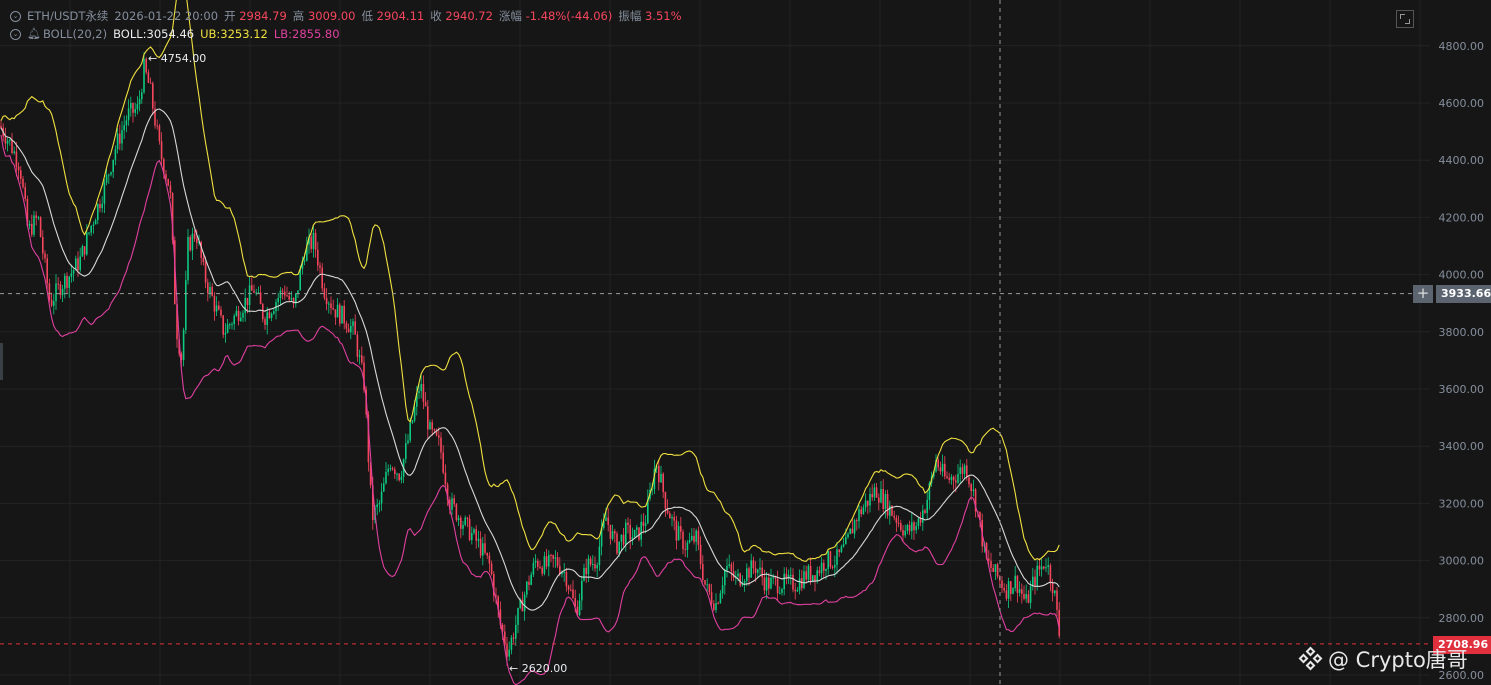 The height and width of the screenshot is (685, 1491). What do you see at coordinates (663, 16) in the screenshot?
I see `amplitude-value: 3.51%` at bounding box center [663, 16].